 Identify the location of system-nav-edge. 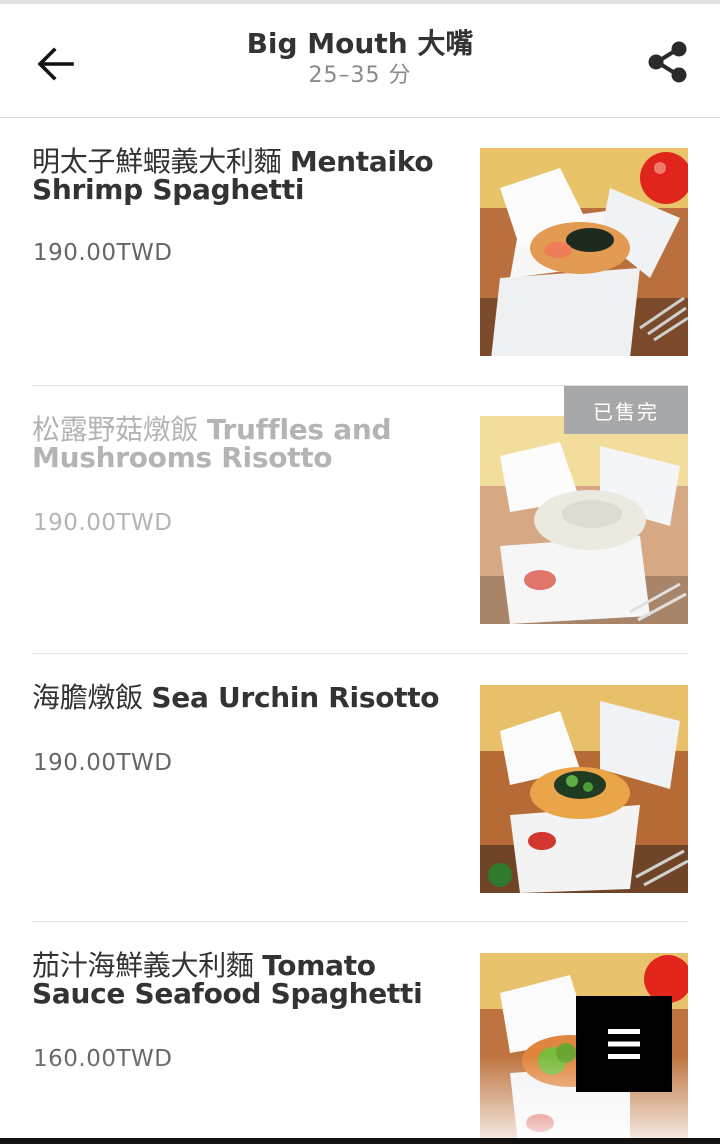
(360, 1141).